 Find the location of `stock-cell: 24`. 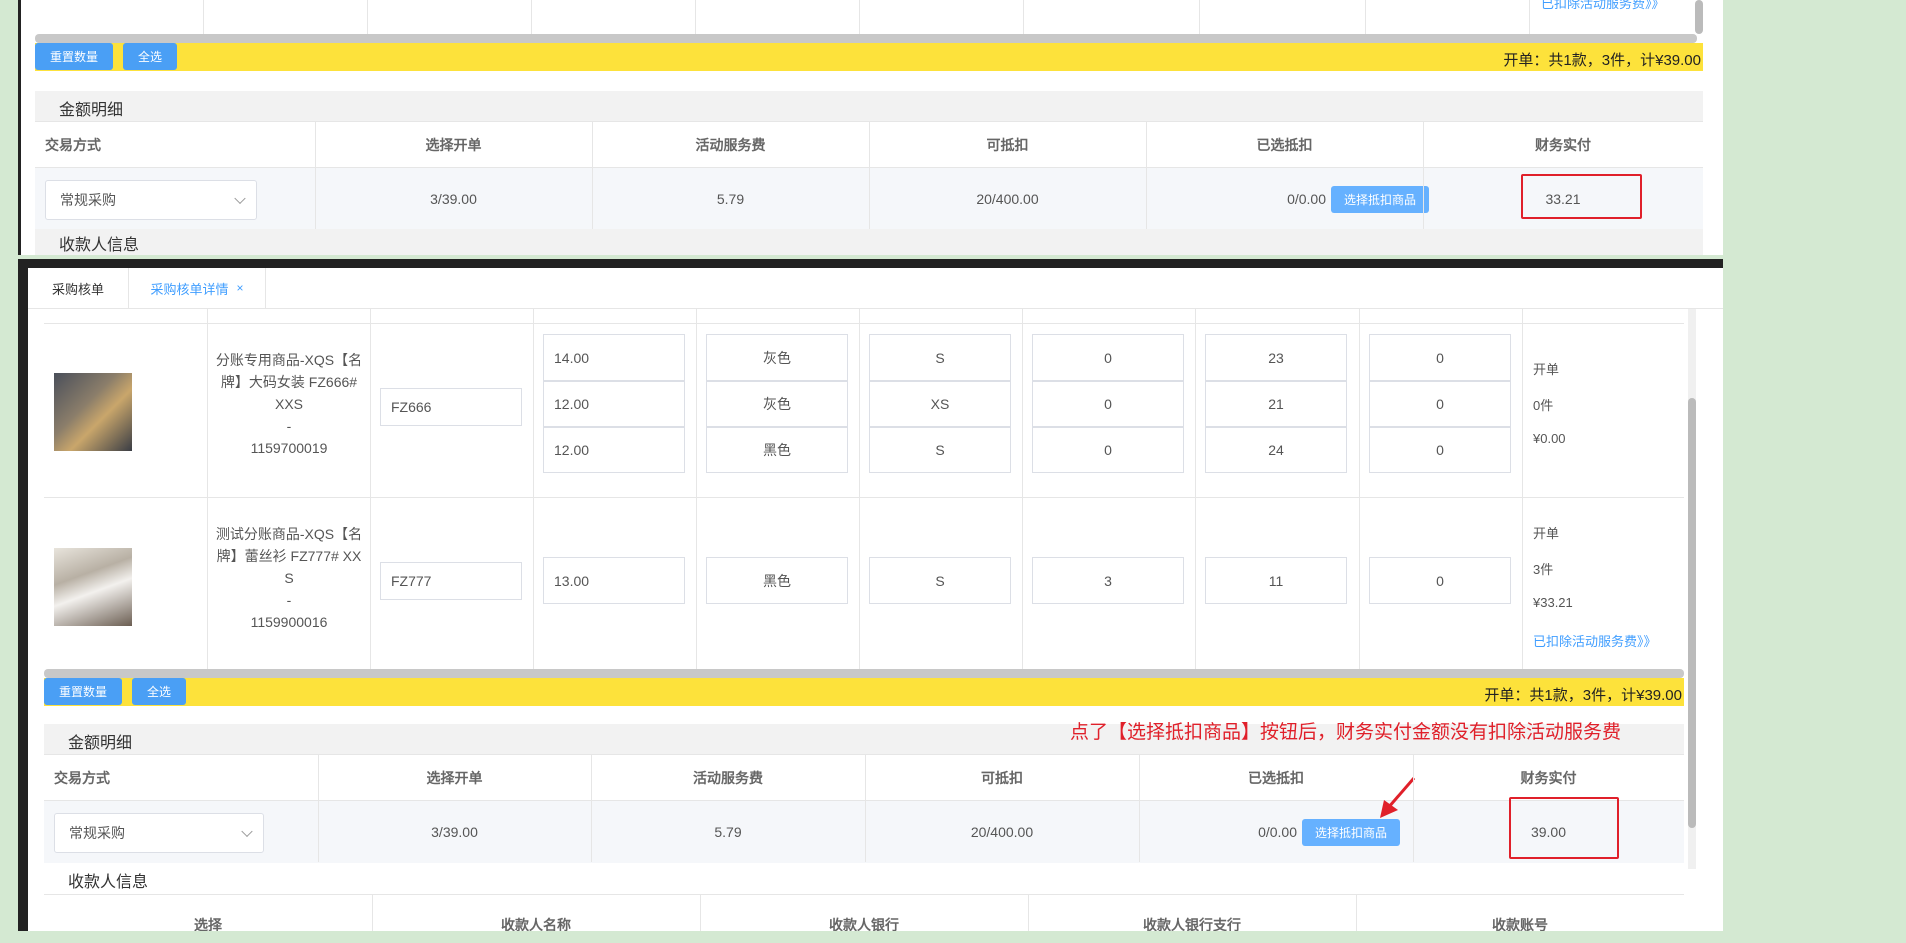

stock-cell: 24 is located at coordinates (1276, 450).